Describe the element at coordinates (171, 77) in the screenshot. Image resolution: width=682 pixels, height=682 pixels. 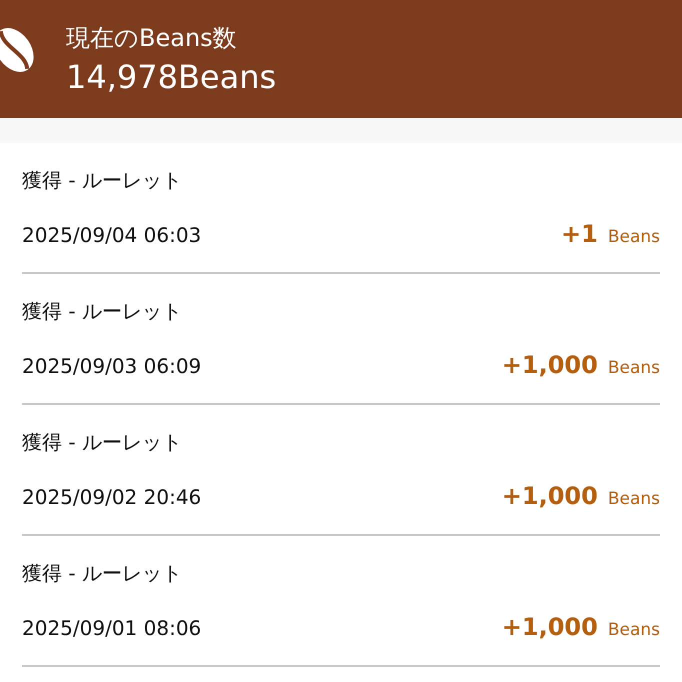
I see `balance-value: 14,978Beans` at that location.